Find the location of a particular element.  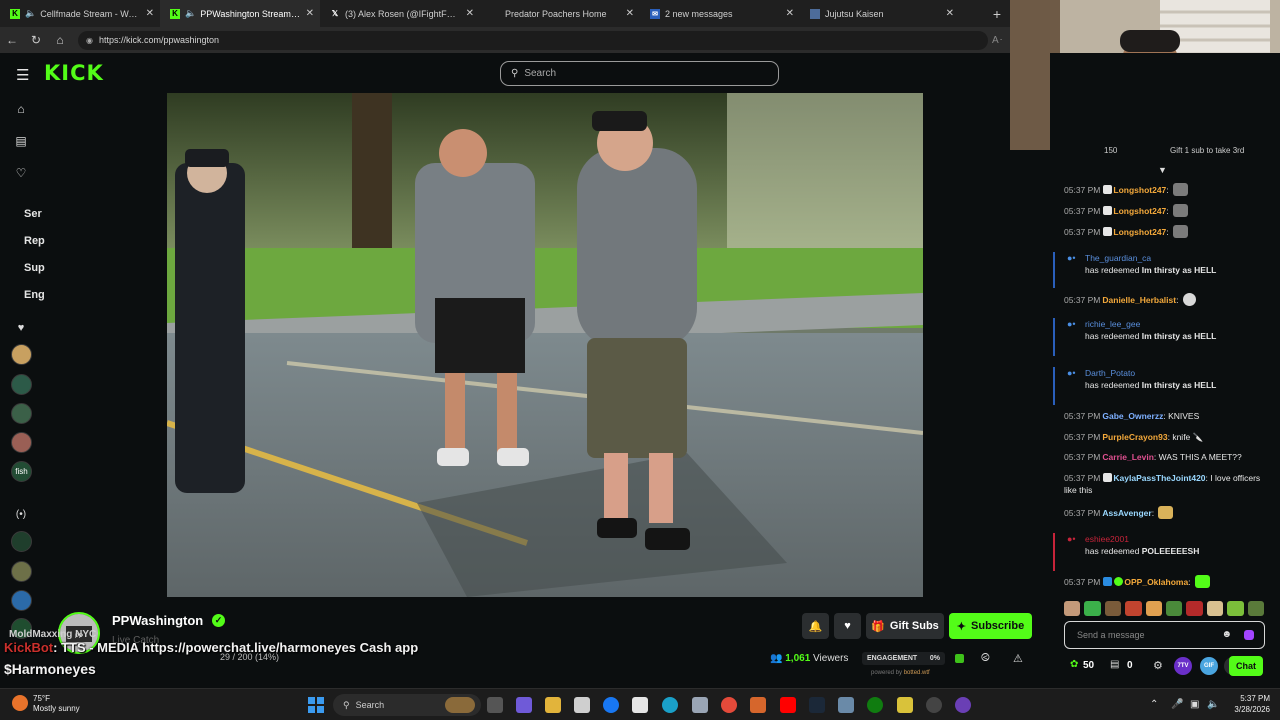

report-icon: ⚠ is located at coordinates (1018, 658).